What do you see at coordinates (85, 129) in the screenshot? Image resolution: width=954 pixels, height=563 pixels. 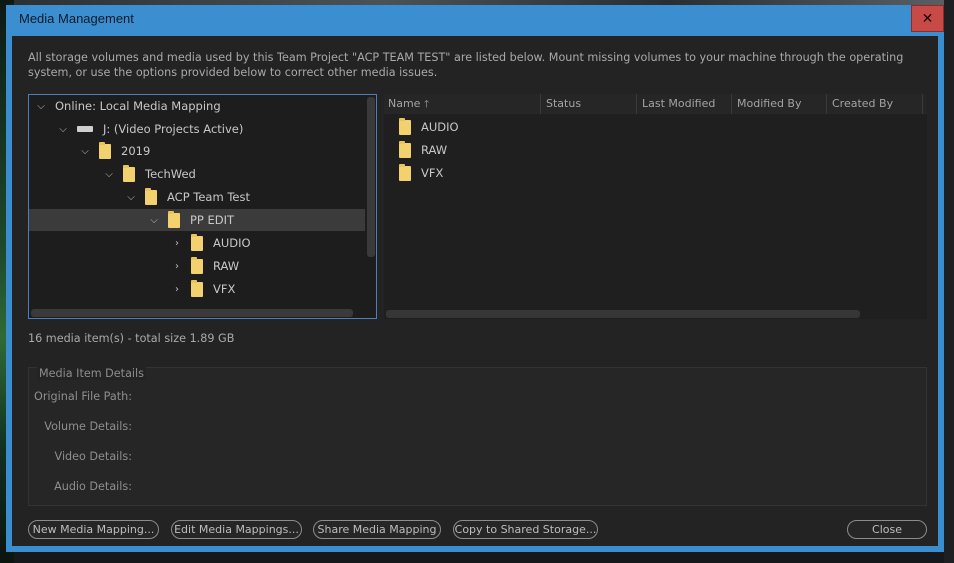 I see `drive-icon` at bounding box center [85, 129].